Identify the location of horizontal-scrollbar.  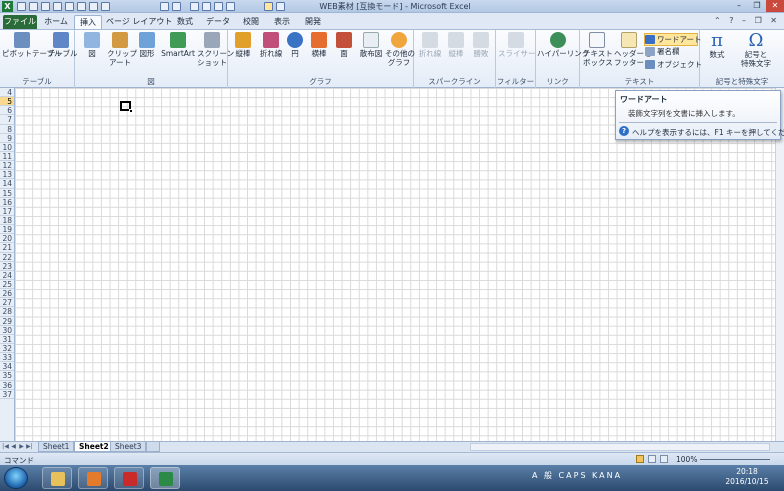
(620, 447).